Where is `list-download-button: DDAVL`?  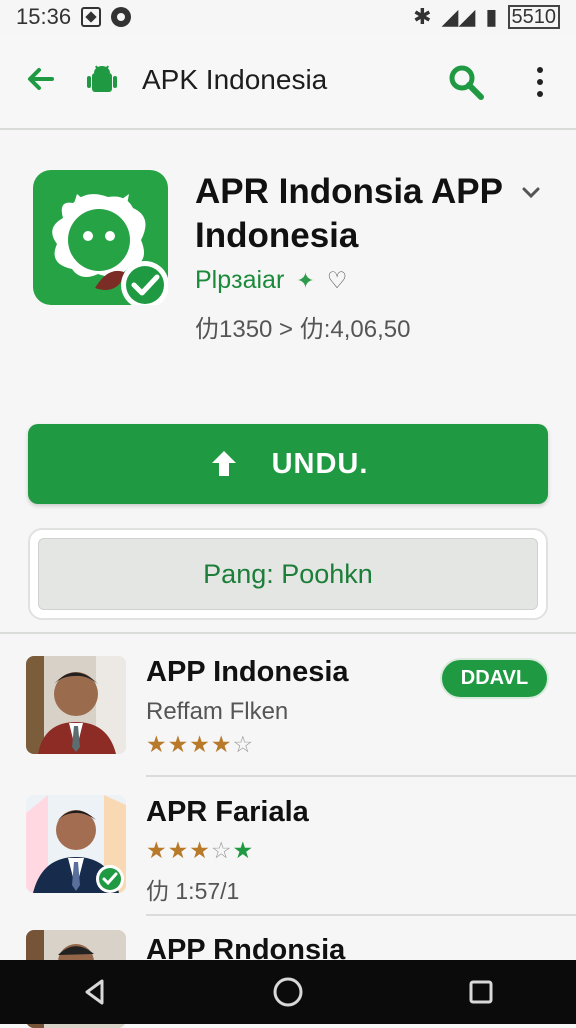
list-download-button: DDAVL is located at coordinates (494, 678).